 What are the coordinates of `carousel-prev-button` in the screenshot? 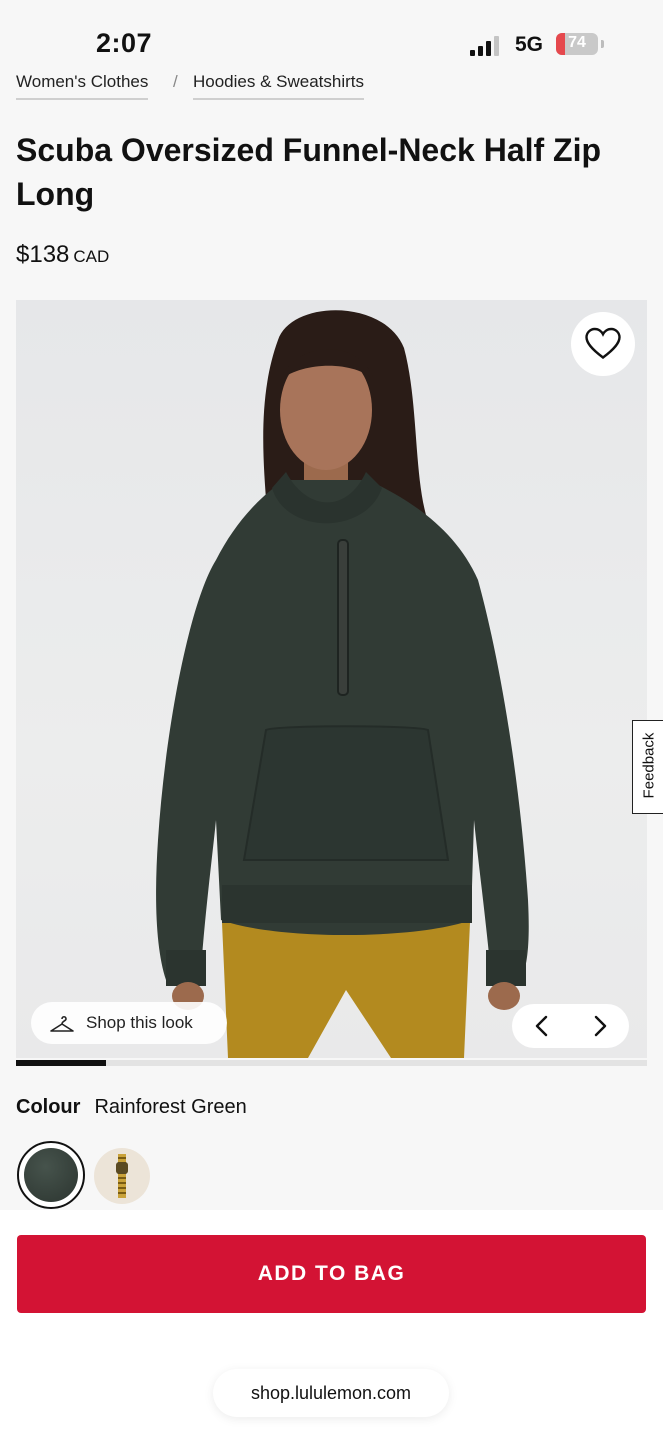 It's located at (541, 1026).